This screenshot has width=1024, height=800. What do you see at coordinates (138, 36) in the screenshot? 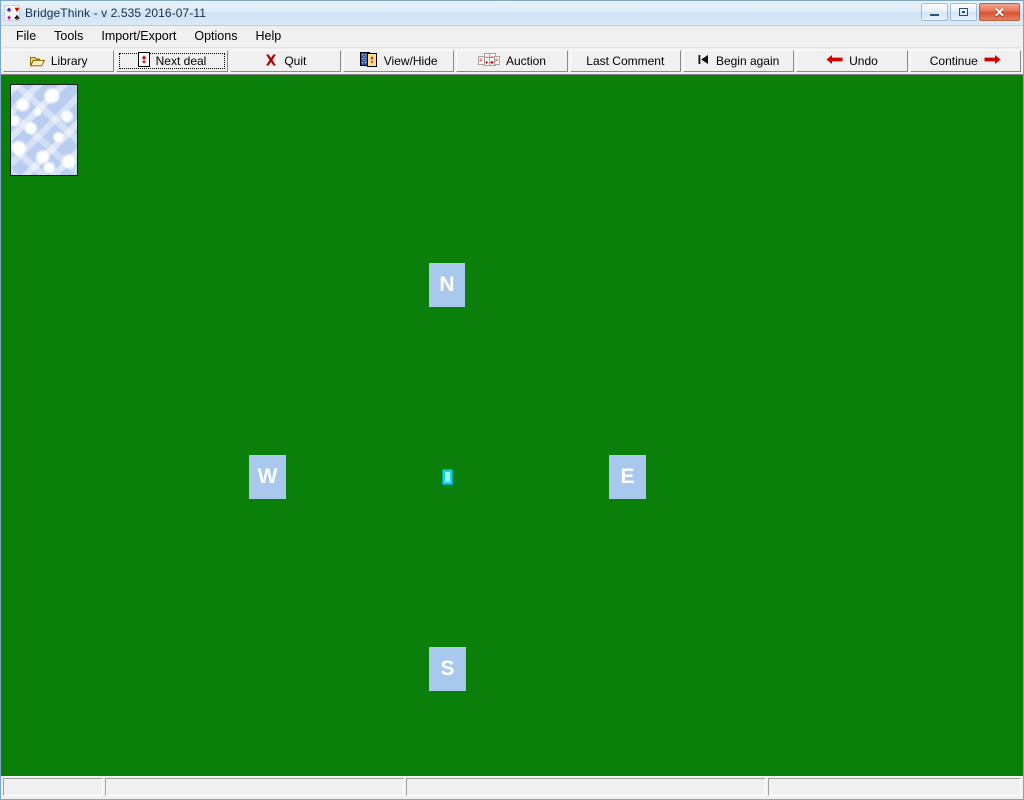
I see `menu-import-export: Import/Export` at bounding box center [138, 36].